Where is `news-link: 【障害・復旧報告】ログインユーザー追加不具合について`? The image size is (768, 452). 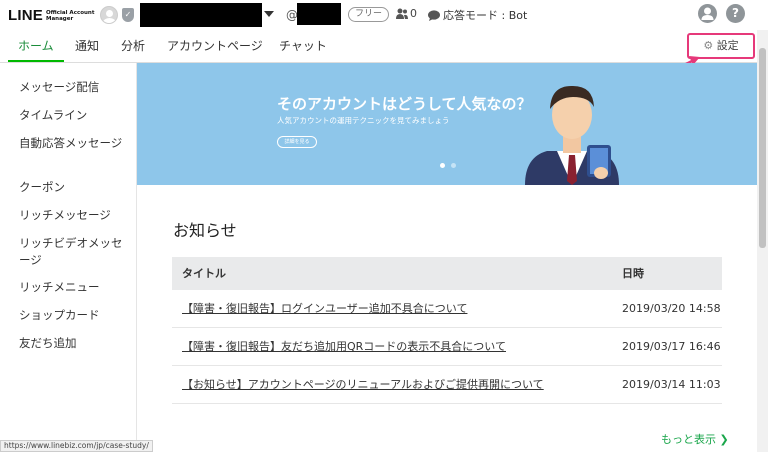
news-link: 【障害・復旧報告】ログインユーザー追加不具合について is located at coordinates (324, 308).